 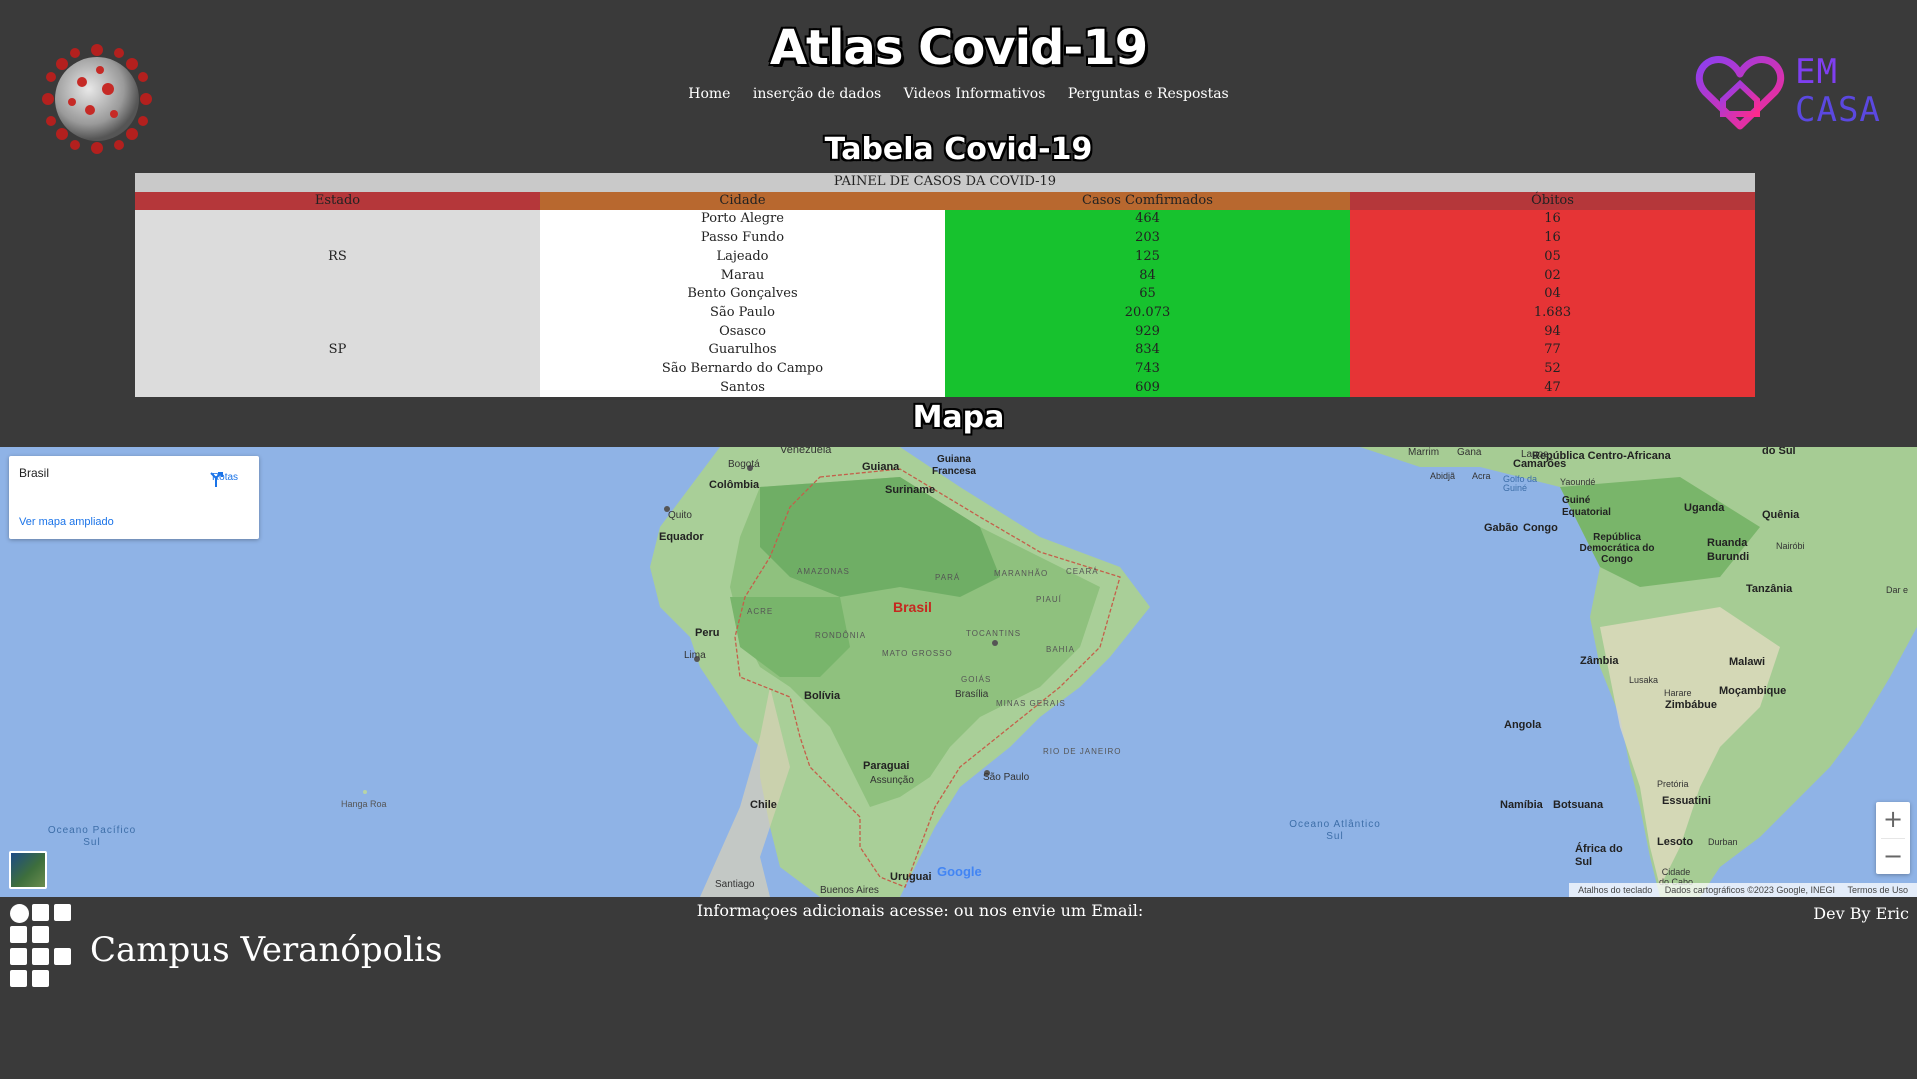 What do you see at coordinates (1552, 294) in the screenshot?
I see `deaths-cell: 04` at bounding box center [1552, 294].